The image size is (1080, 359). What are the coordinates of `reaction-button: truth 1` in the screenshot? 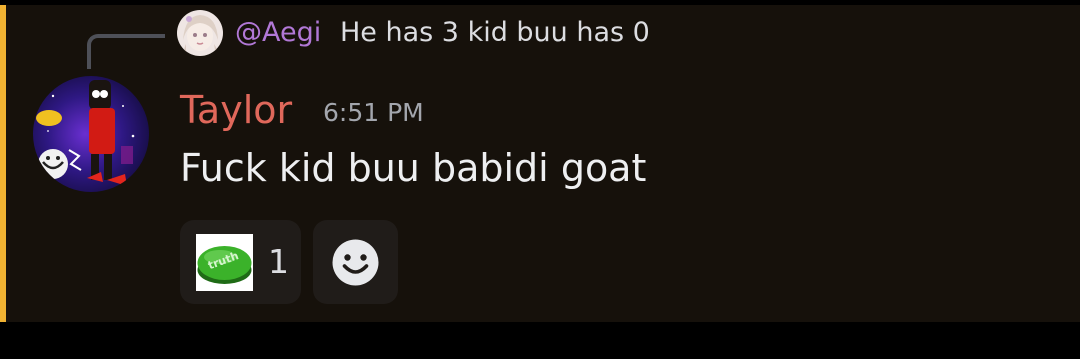 It's located at (240, 262).